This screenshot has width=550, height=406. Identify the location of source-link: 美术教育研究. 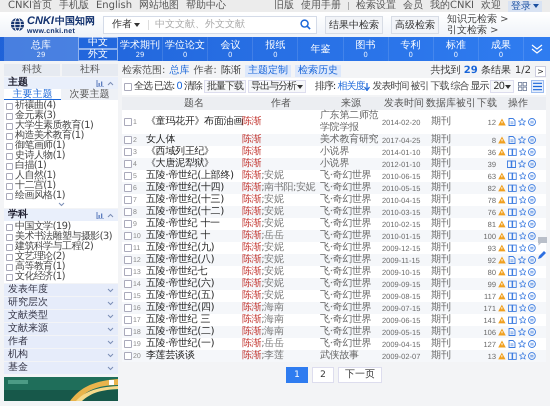
(351, 140).